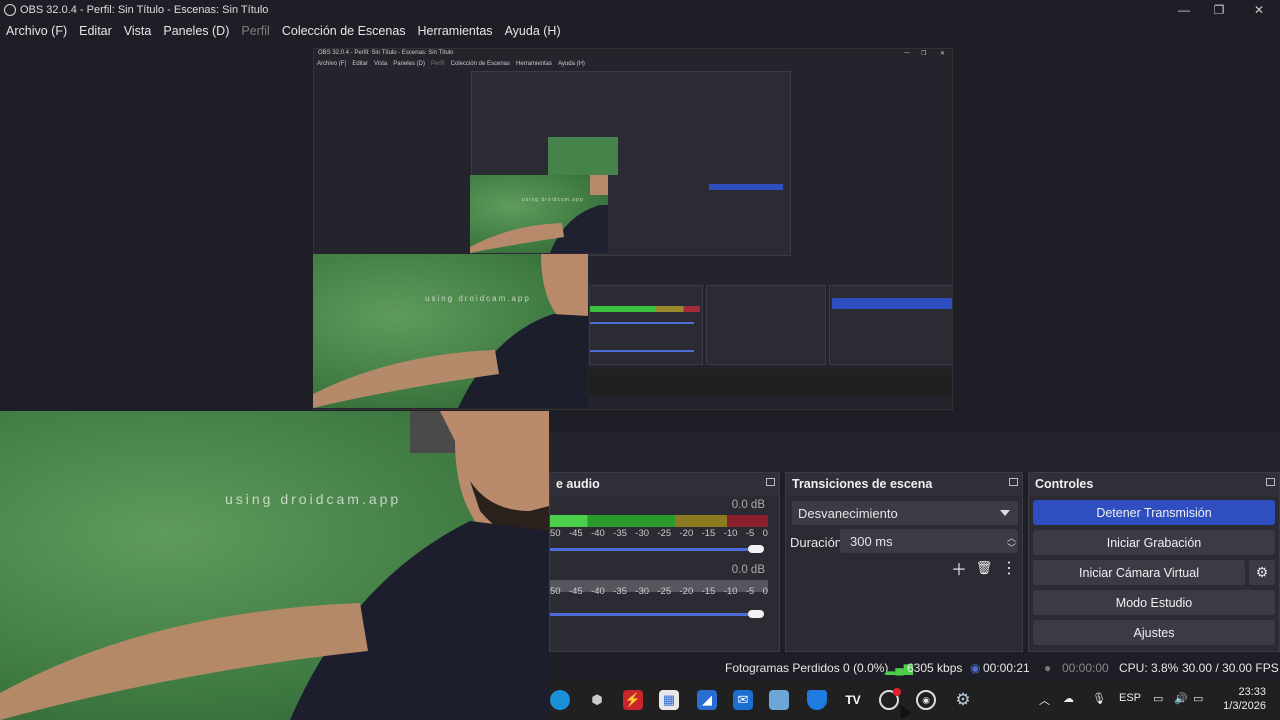 The height and width of the screenshot is (720, 1280). I want to click on channel-1-volume-slider, so click(656, 549).